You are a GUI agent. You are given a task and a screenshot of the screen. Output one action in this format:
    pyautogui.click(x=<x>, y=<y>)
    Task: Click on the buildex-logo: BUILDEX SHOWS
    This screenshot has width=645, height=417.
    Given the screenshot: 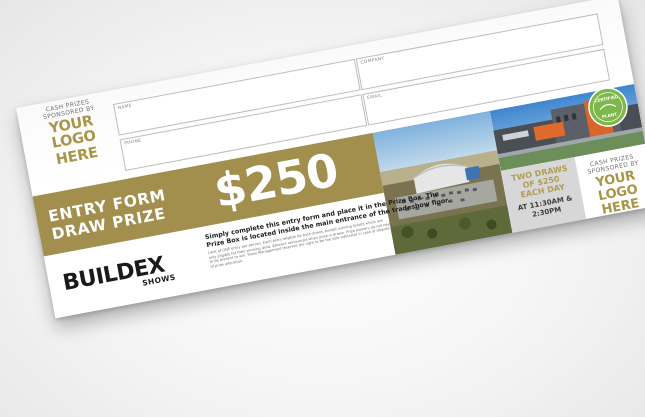 What is the action you would take?
    pyautogui.click(x=136, y=279)
    